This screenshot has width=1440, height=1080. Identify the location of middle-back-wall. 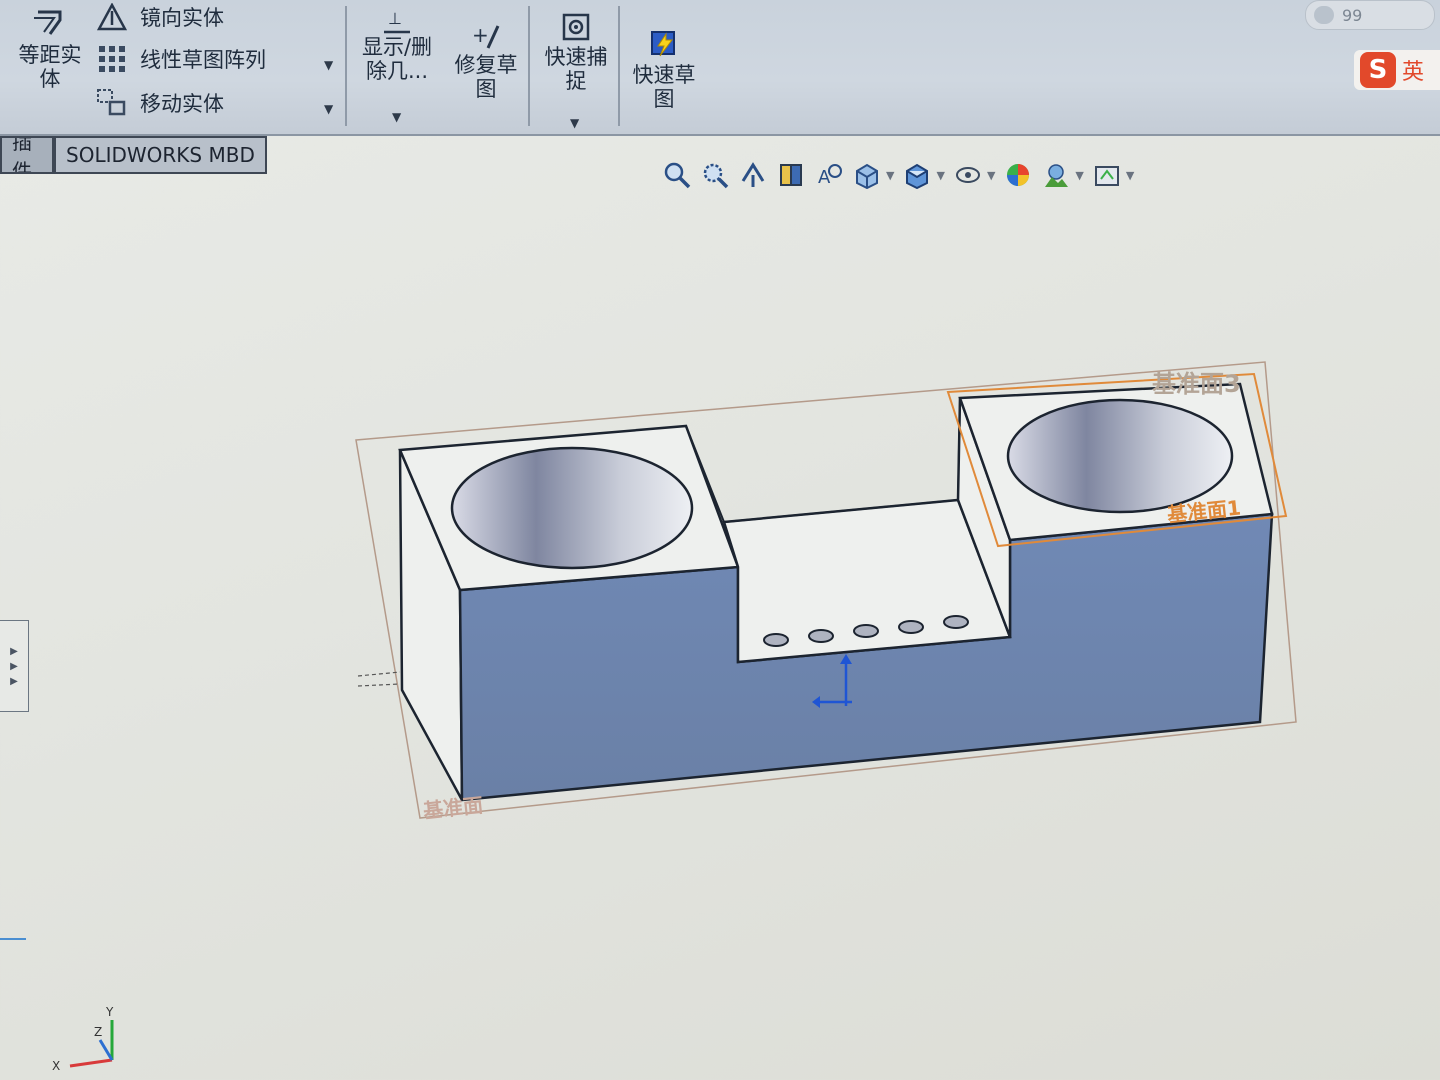
(823, 460).